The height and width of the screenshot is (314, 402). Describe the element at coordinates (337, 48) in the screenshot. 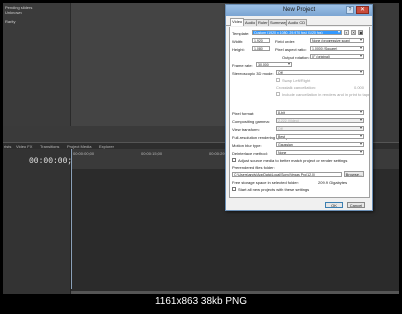

I see `pixel-aspect-select: 1.0000 (Square)` at that location.